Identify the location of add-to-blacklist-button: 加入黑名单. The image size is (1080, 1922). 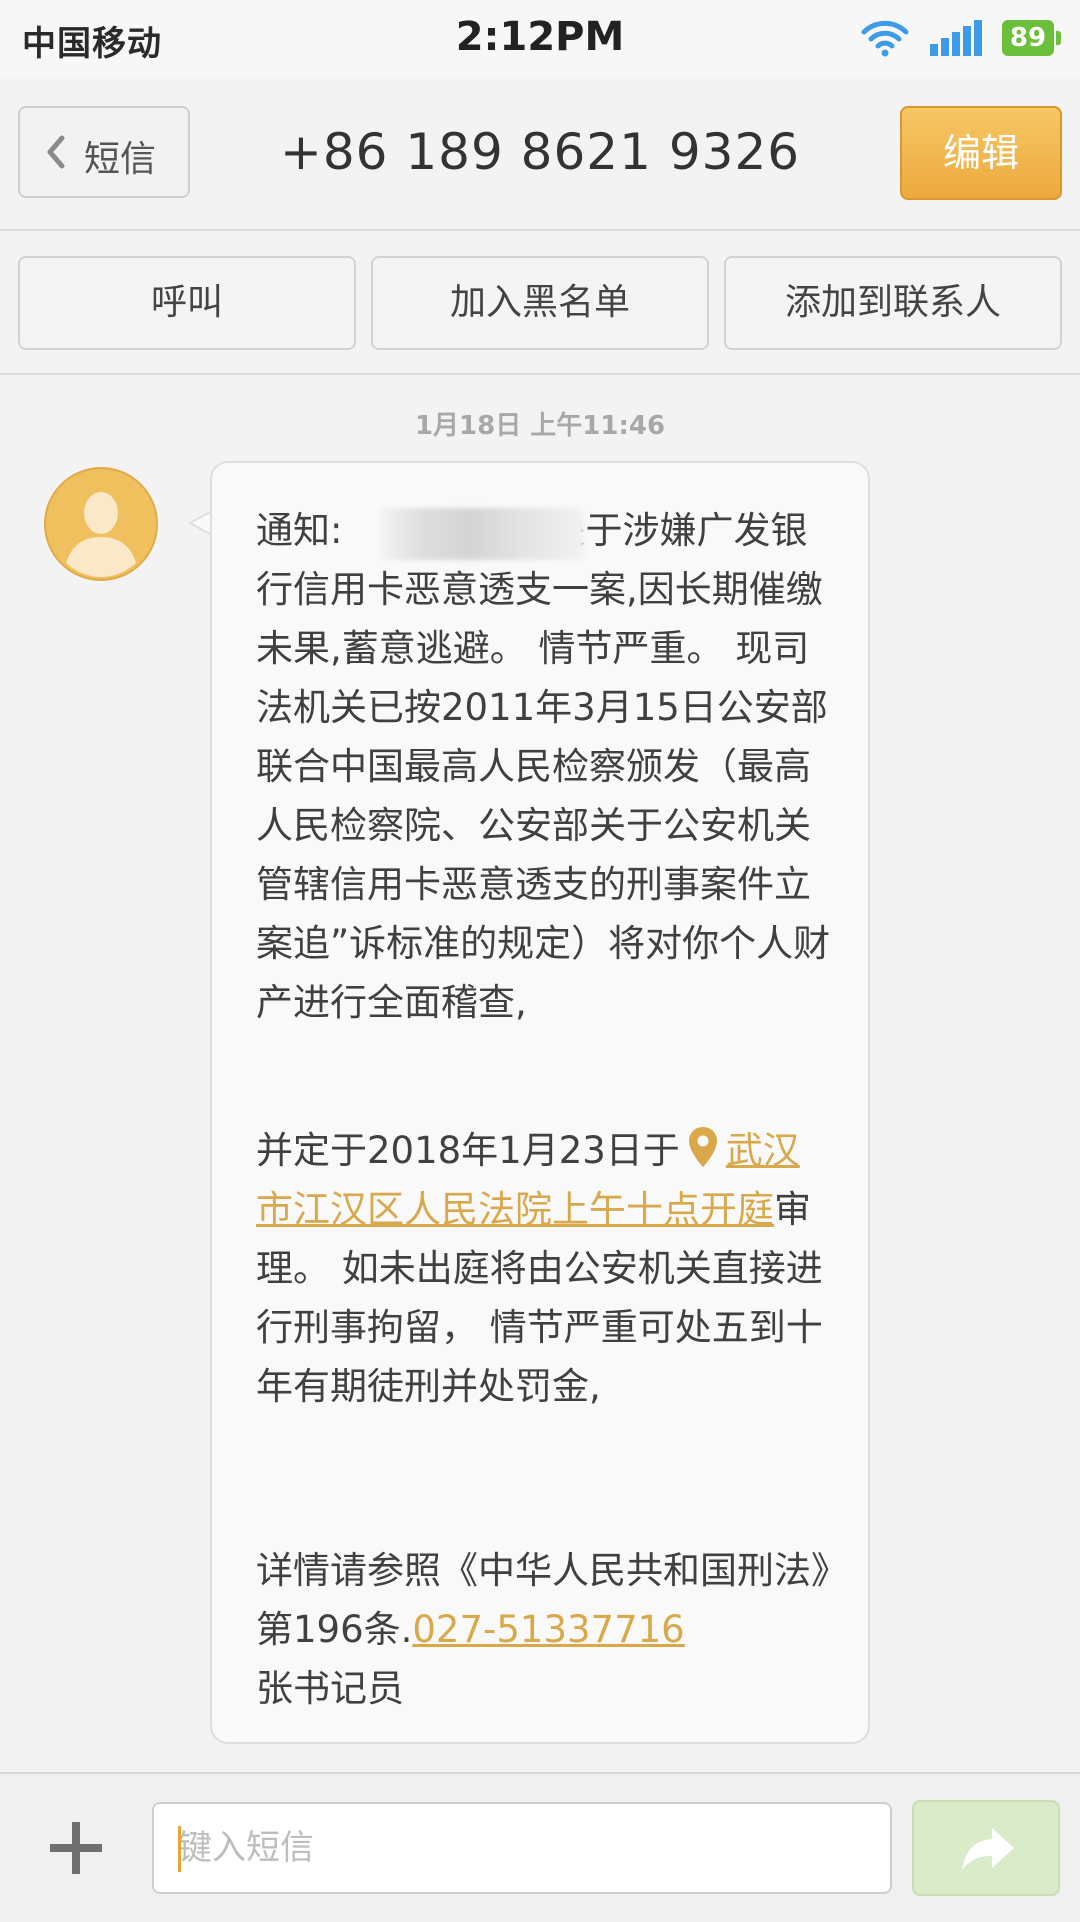
(540, 303).